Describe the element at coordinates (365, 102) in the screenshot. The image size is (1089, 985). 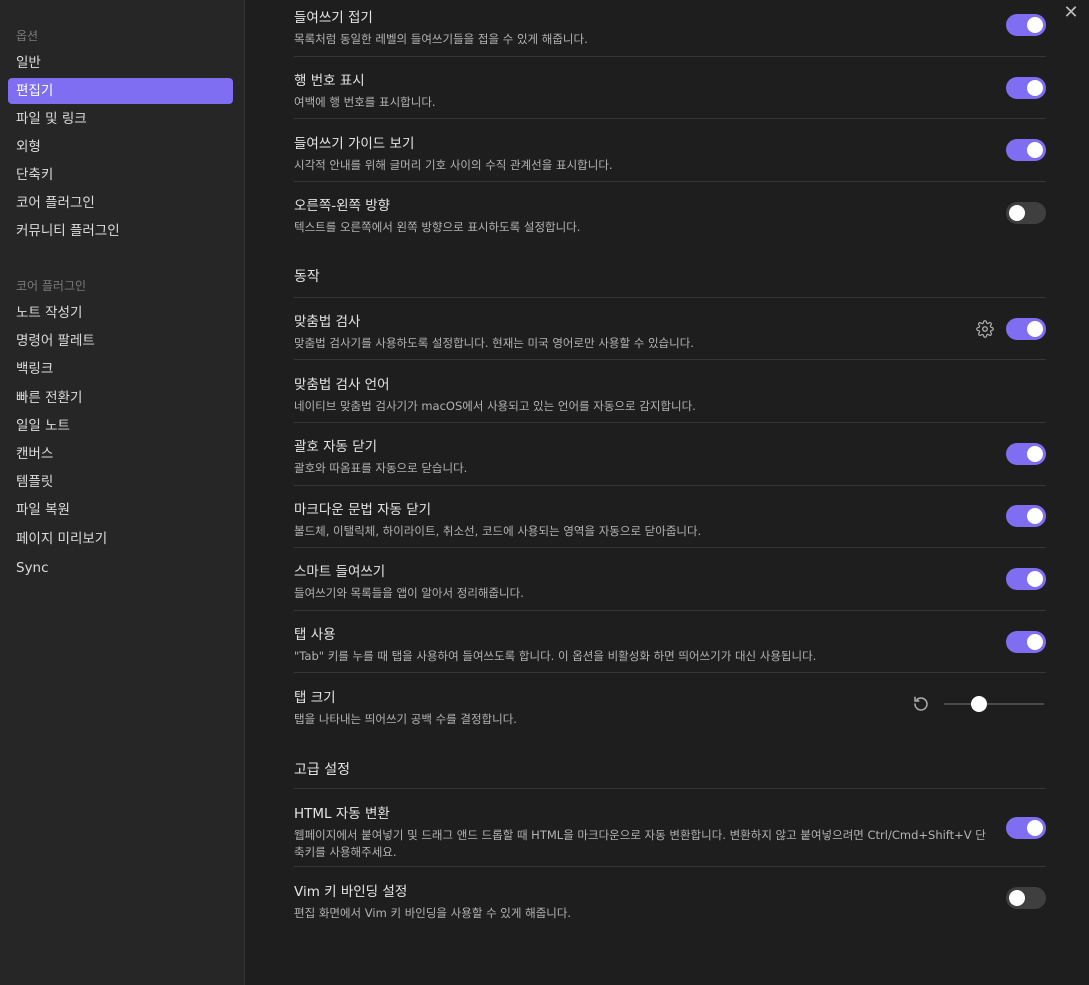
I see `setting-description: 여백에 행 번호를 표시합니다.` at that location.